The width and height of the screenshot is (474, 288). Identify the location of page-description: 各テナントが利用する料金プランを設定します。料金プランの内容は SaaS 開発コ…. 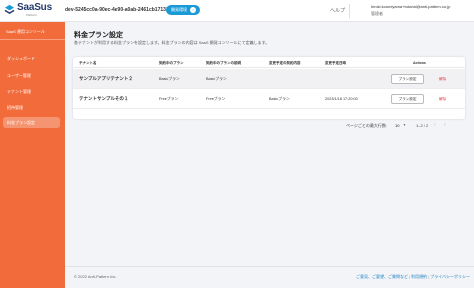
(172, 42).